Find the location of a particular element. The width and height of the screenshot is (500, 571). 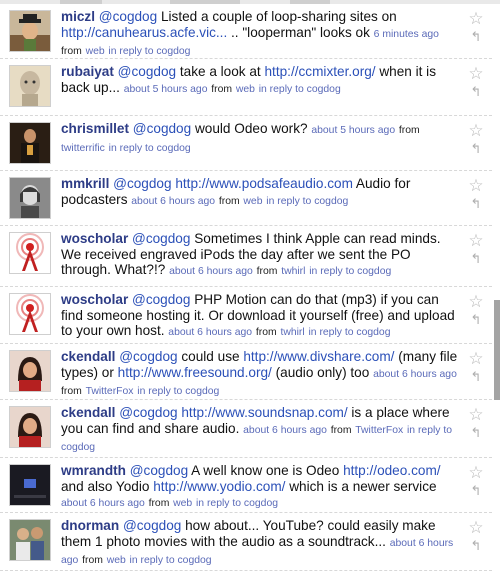

status-text: which is a newer service is located at coordinates (361, 486).